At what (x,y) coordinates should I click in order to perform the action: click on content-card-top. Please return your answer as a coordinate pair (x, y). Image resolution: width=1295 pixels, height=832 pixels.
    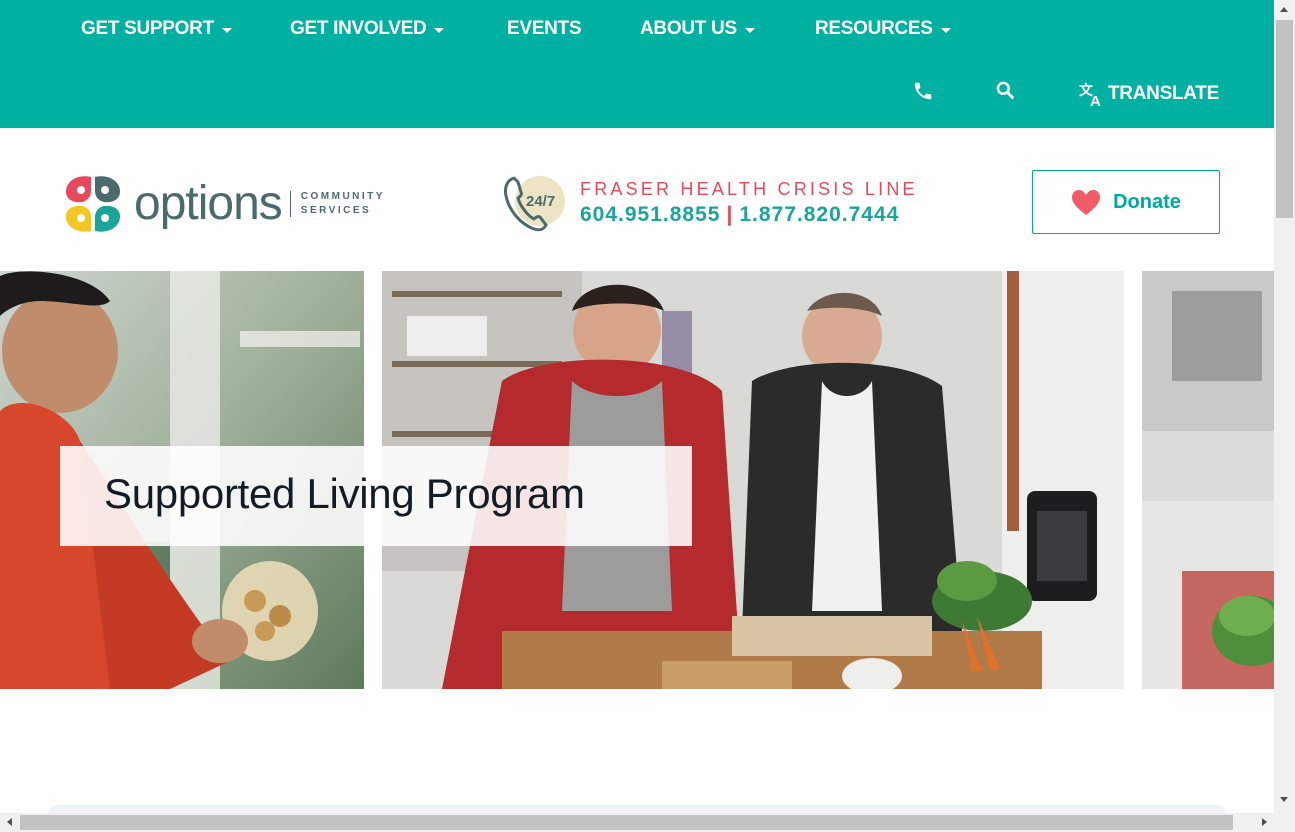
    Looking at the image, I should click on (637, 809).